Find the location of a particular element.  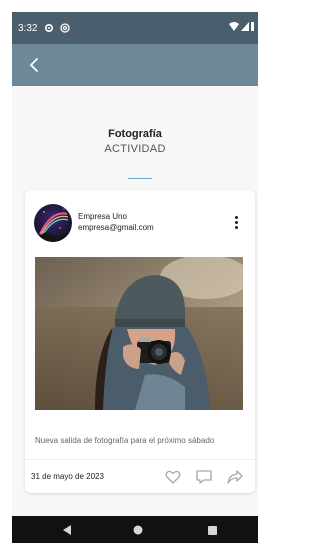

page-subtitle: ACTIVIDAD is located at coordinates (135, 149).